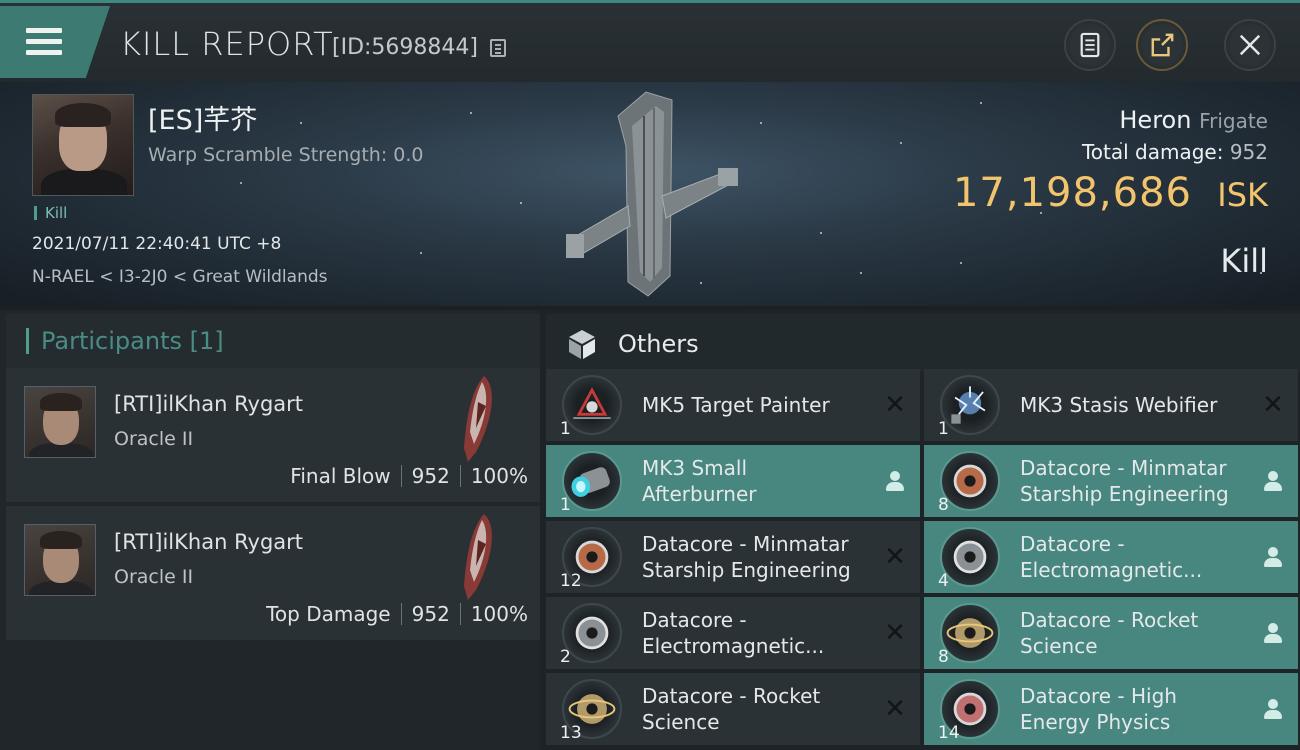 This screenshot has width=1300, height=750. What do you see at coordinates (1119, 405) in the screenshot?
I see `item-name: MK3 Stasis Webifier` at bounding box center [1119, 405].